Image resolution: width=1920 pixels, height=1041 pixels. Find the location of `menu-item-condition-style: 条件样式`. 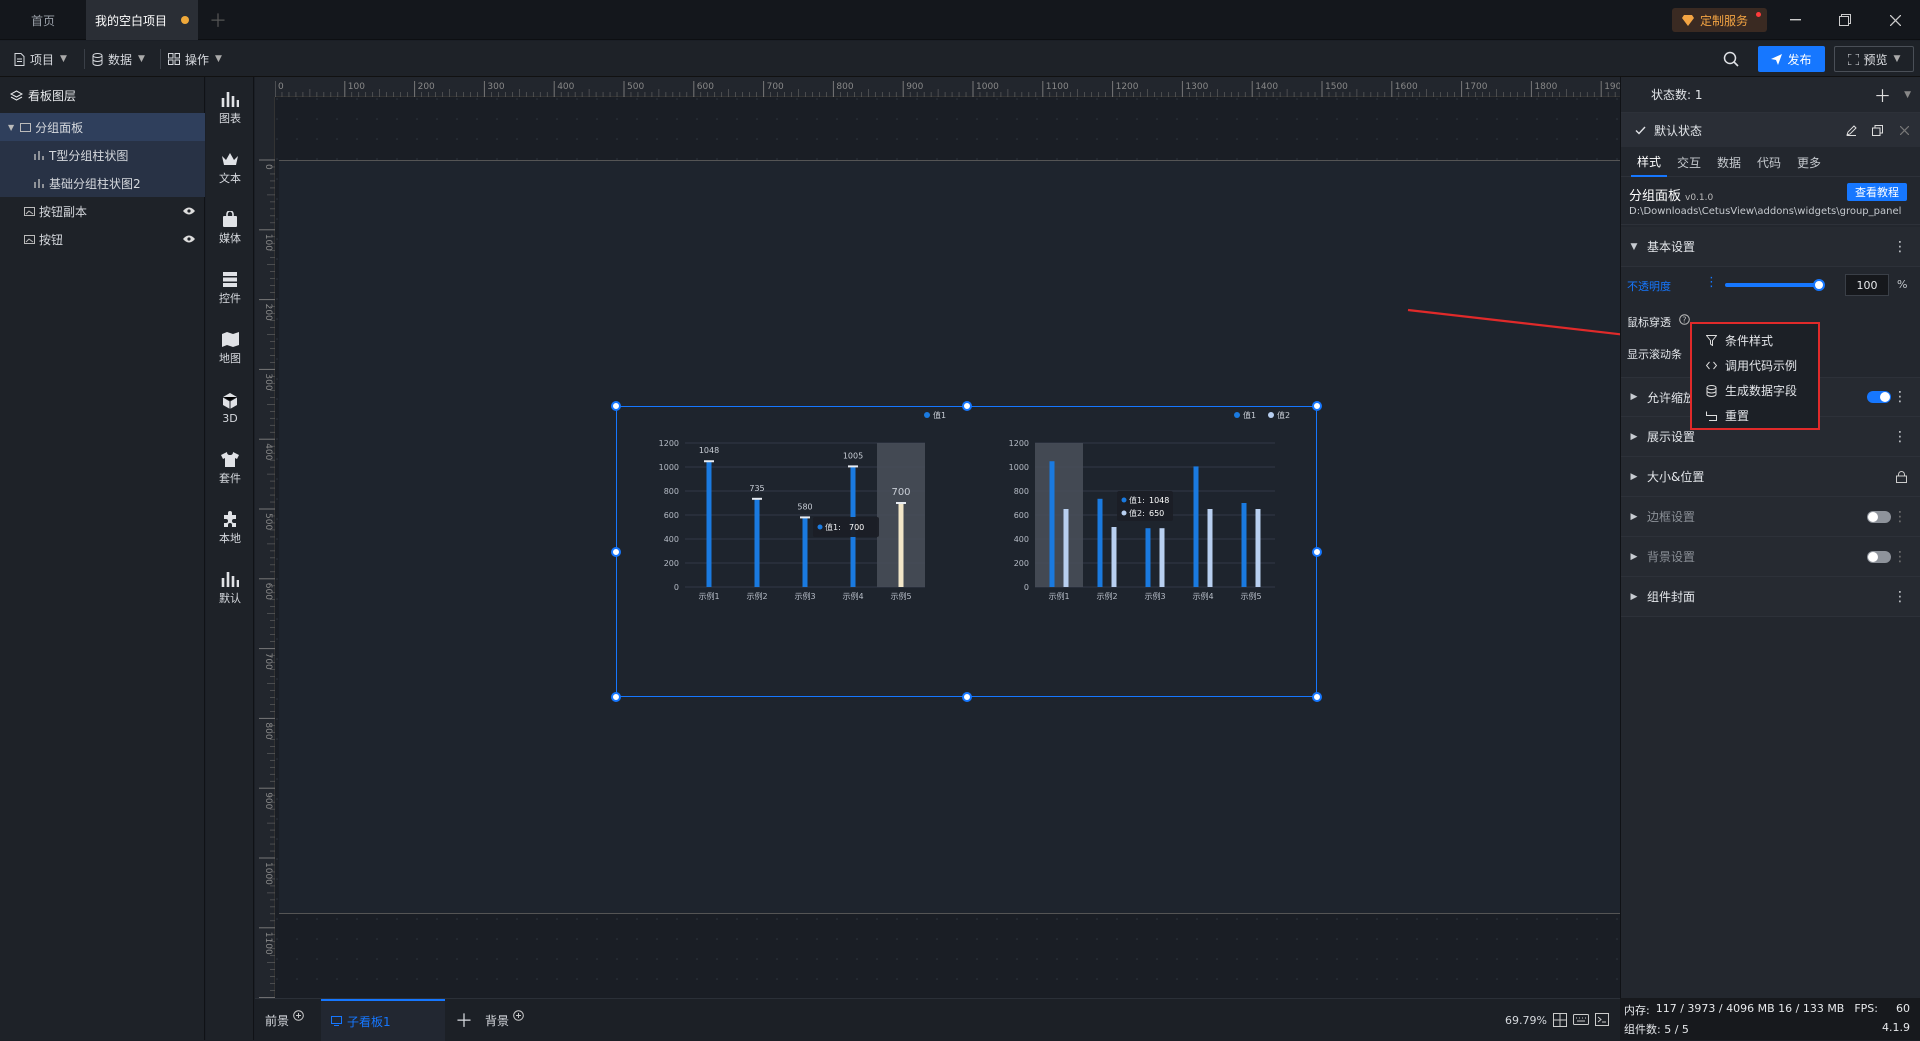

menu-item-condition-style: 条件样式 is located at coordinates (1755, 340).